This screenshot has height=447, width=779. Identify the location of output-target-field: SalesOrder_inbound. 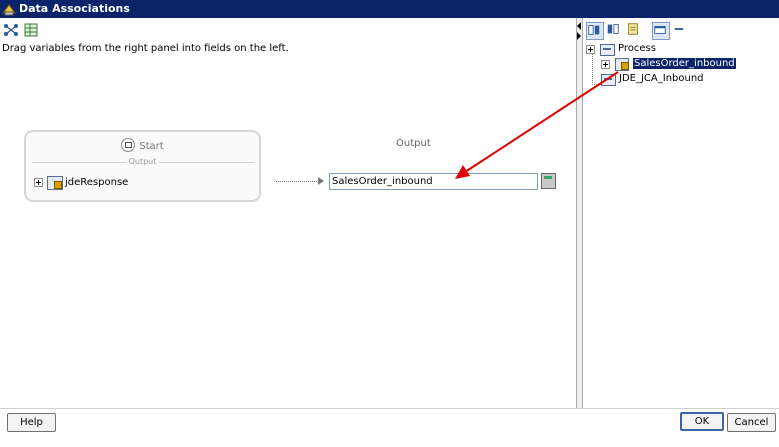
(433, 181).